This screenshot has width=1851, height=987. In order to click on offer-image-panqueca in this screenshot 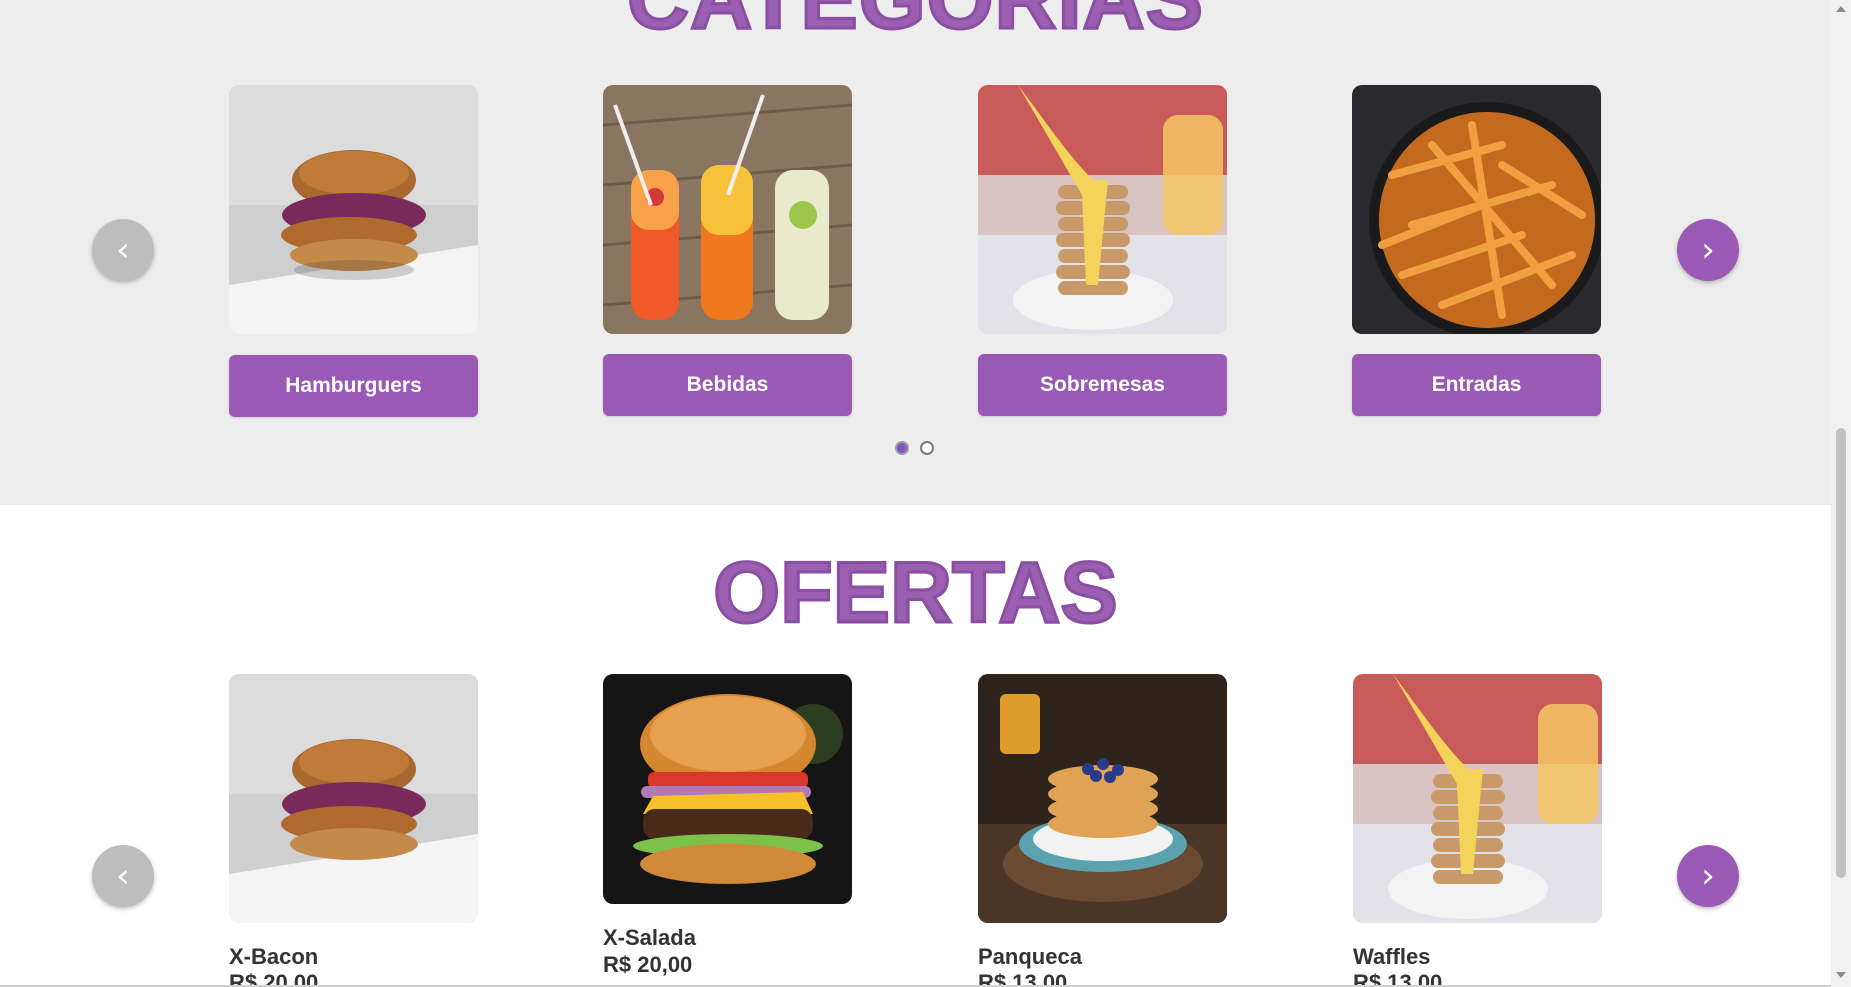, I will do `click(1102, 798)`.